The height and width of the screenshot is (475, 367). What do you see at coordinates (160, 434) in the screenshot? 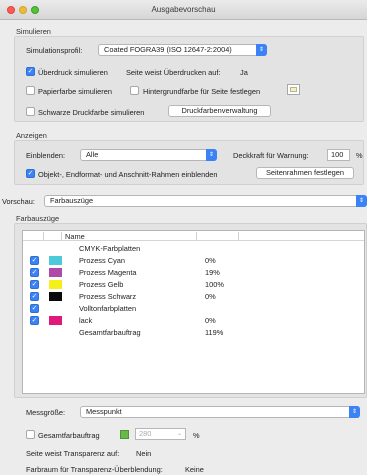
I see `total-ink-value-select: 280 ⌄` at bounding box center [160, 434].